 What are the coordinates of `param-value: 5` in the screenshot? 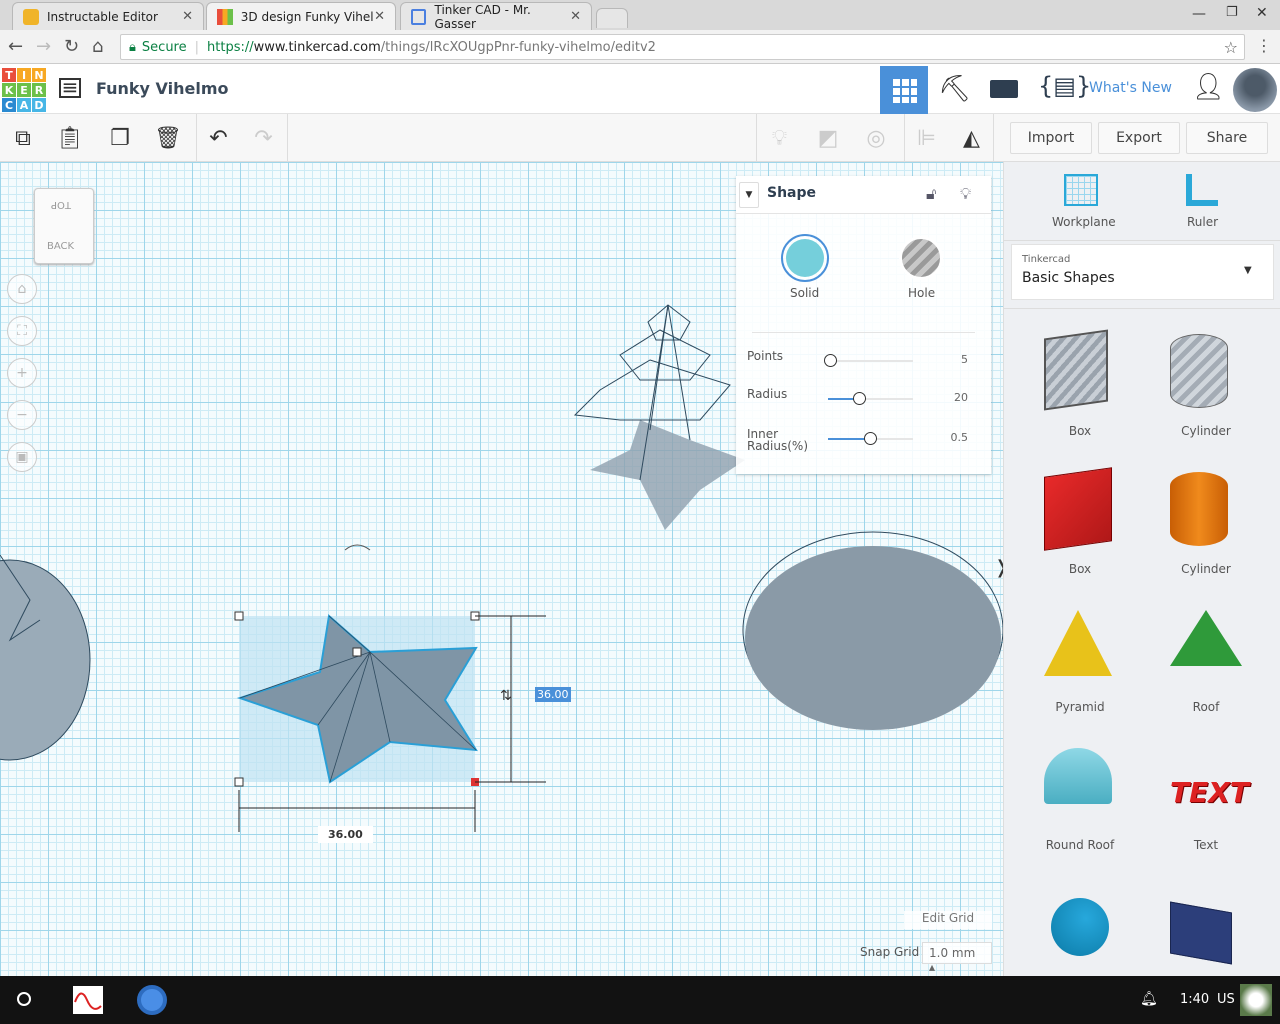 It's located at (952, 359).